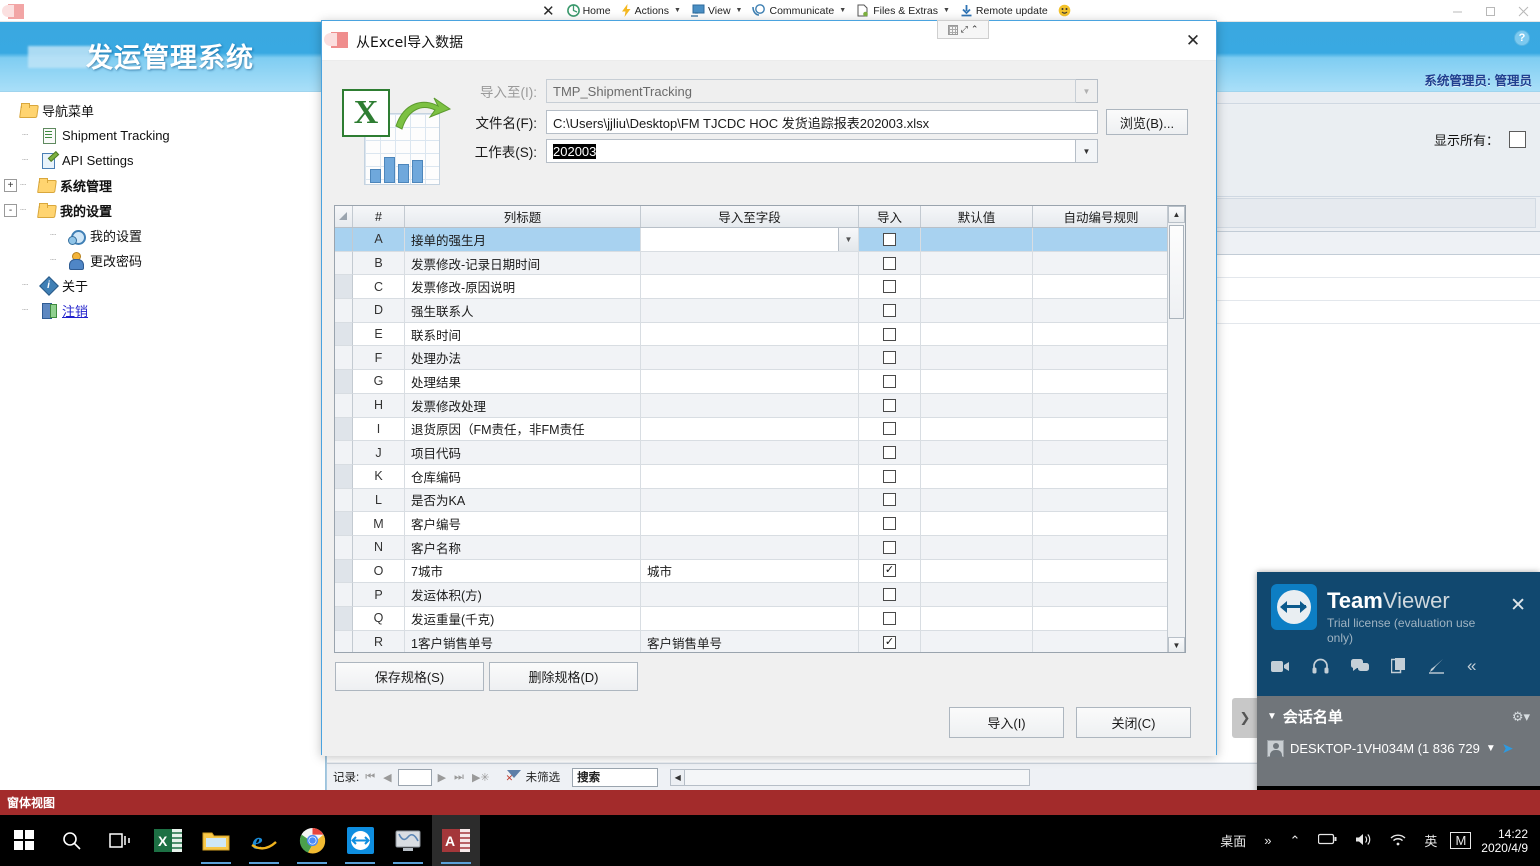  Describe the element at coordinates (168, 840) in the screenshot. I see `taskbar-app-excel: X` at that location.